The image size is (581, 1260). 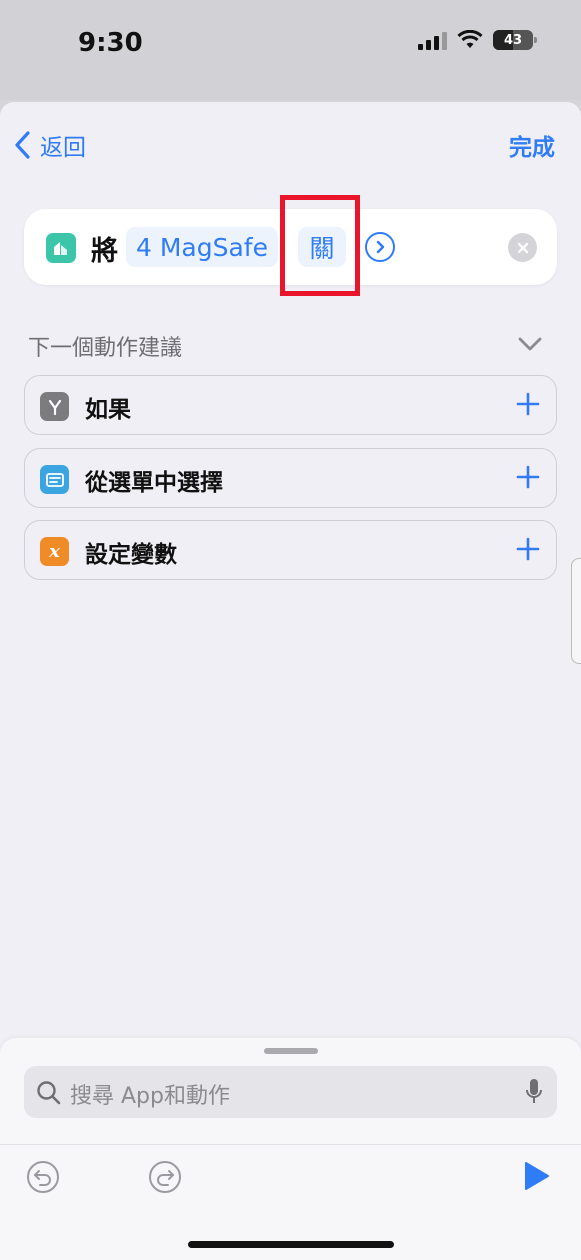 I want to click on suggestion-label: 如果, so click(x=108, y=410).